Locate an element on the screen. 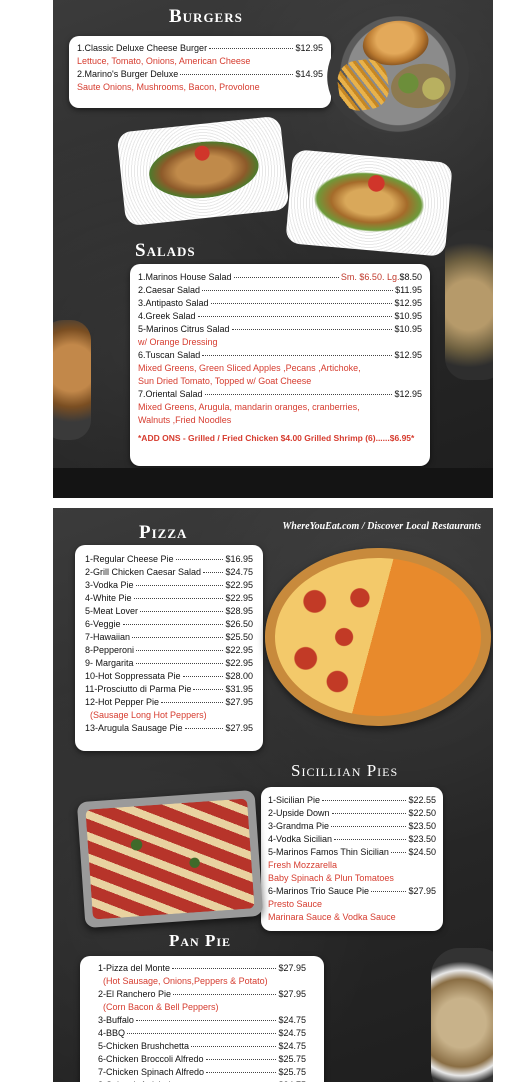  item-name: 6-Marinos Trio Sauce Pie is located at coordinates (319, 891).